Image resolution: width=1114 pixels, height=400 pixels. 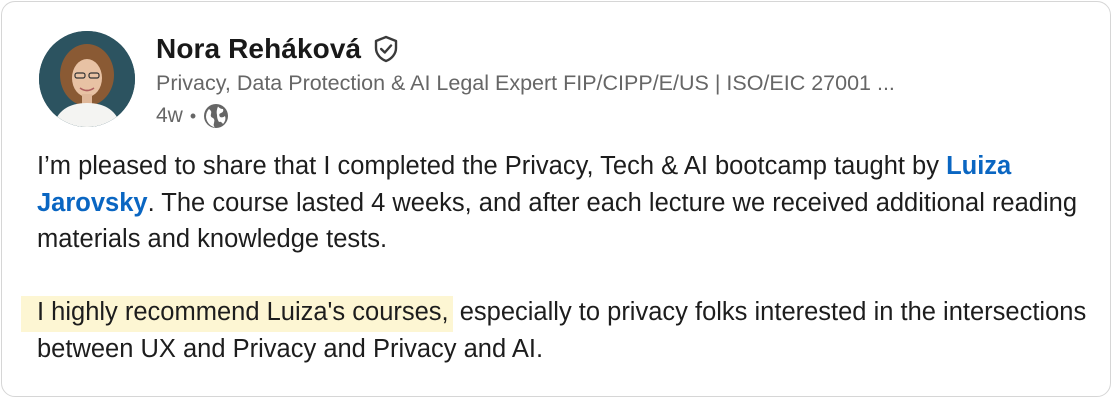 I want to click on author-avatar, so click(x=87, y=79).